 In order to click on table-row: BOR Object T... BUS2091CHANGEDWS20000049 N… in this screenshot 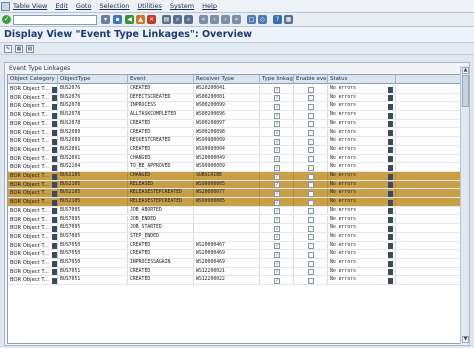, I will do `click(234, 159)`.